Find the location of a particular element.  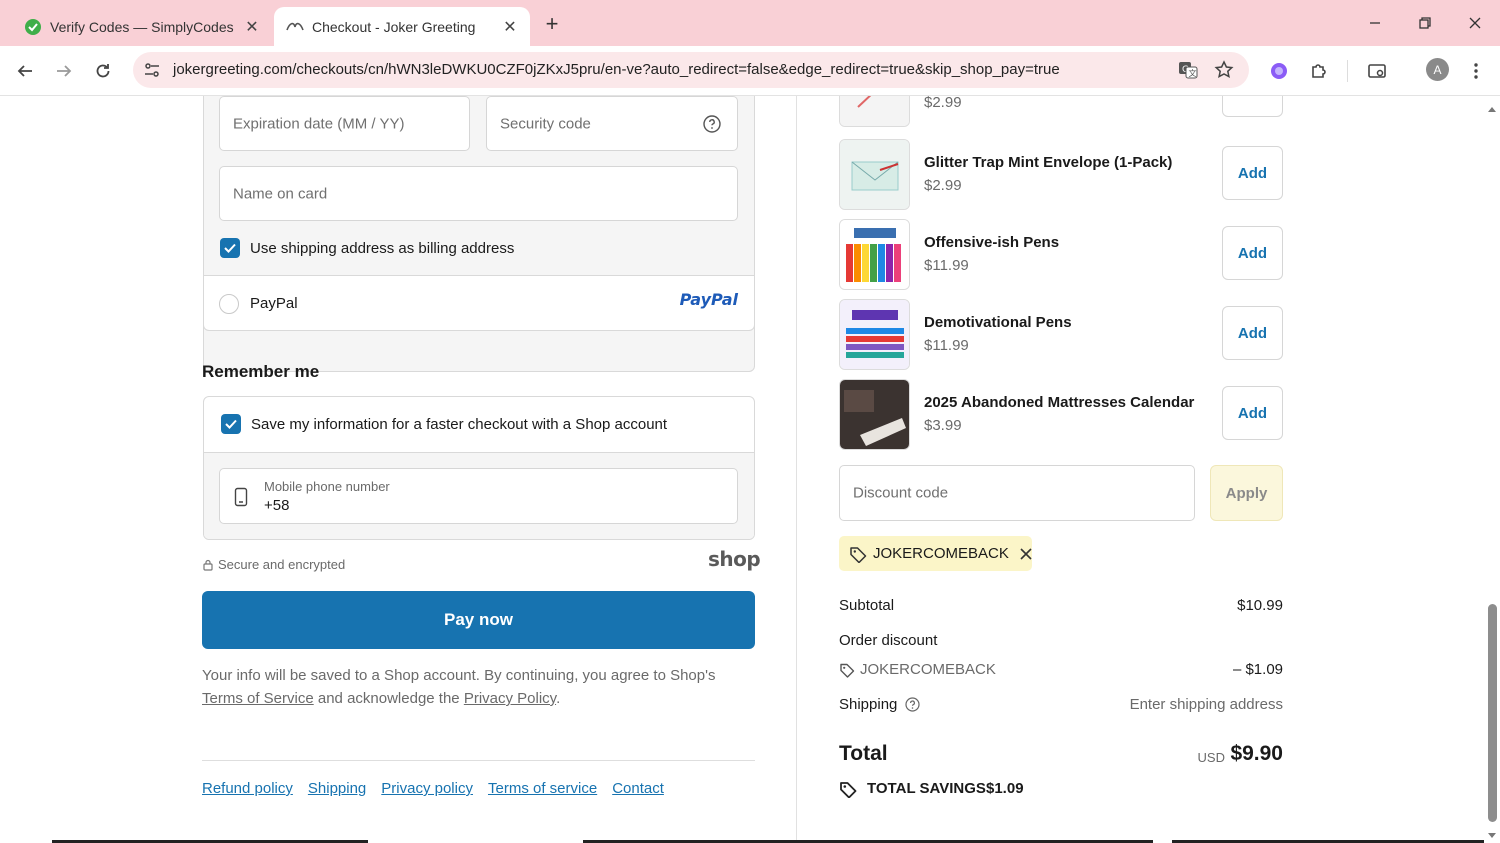

joker-greeting-icon is located at coordinates (295, 27).